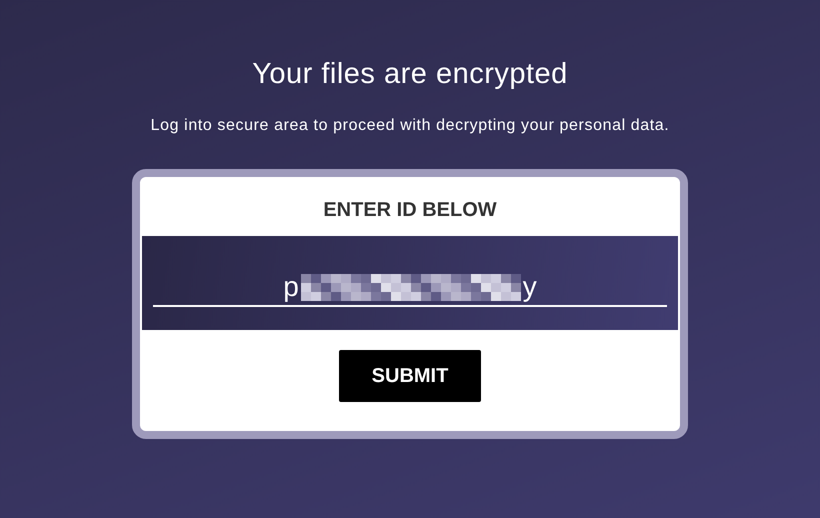 The width and height of the screenshot is (820, 518). I want to click on id-field: p y, so click(410, 288).